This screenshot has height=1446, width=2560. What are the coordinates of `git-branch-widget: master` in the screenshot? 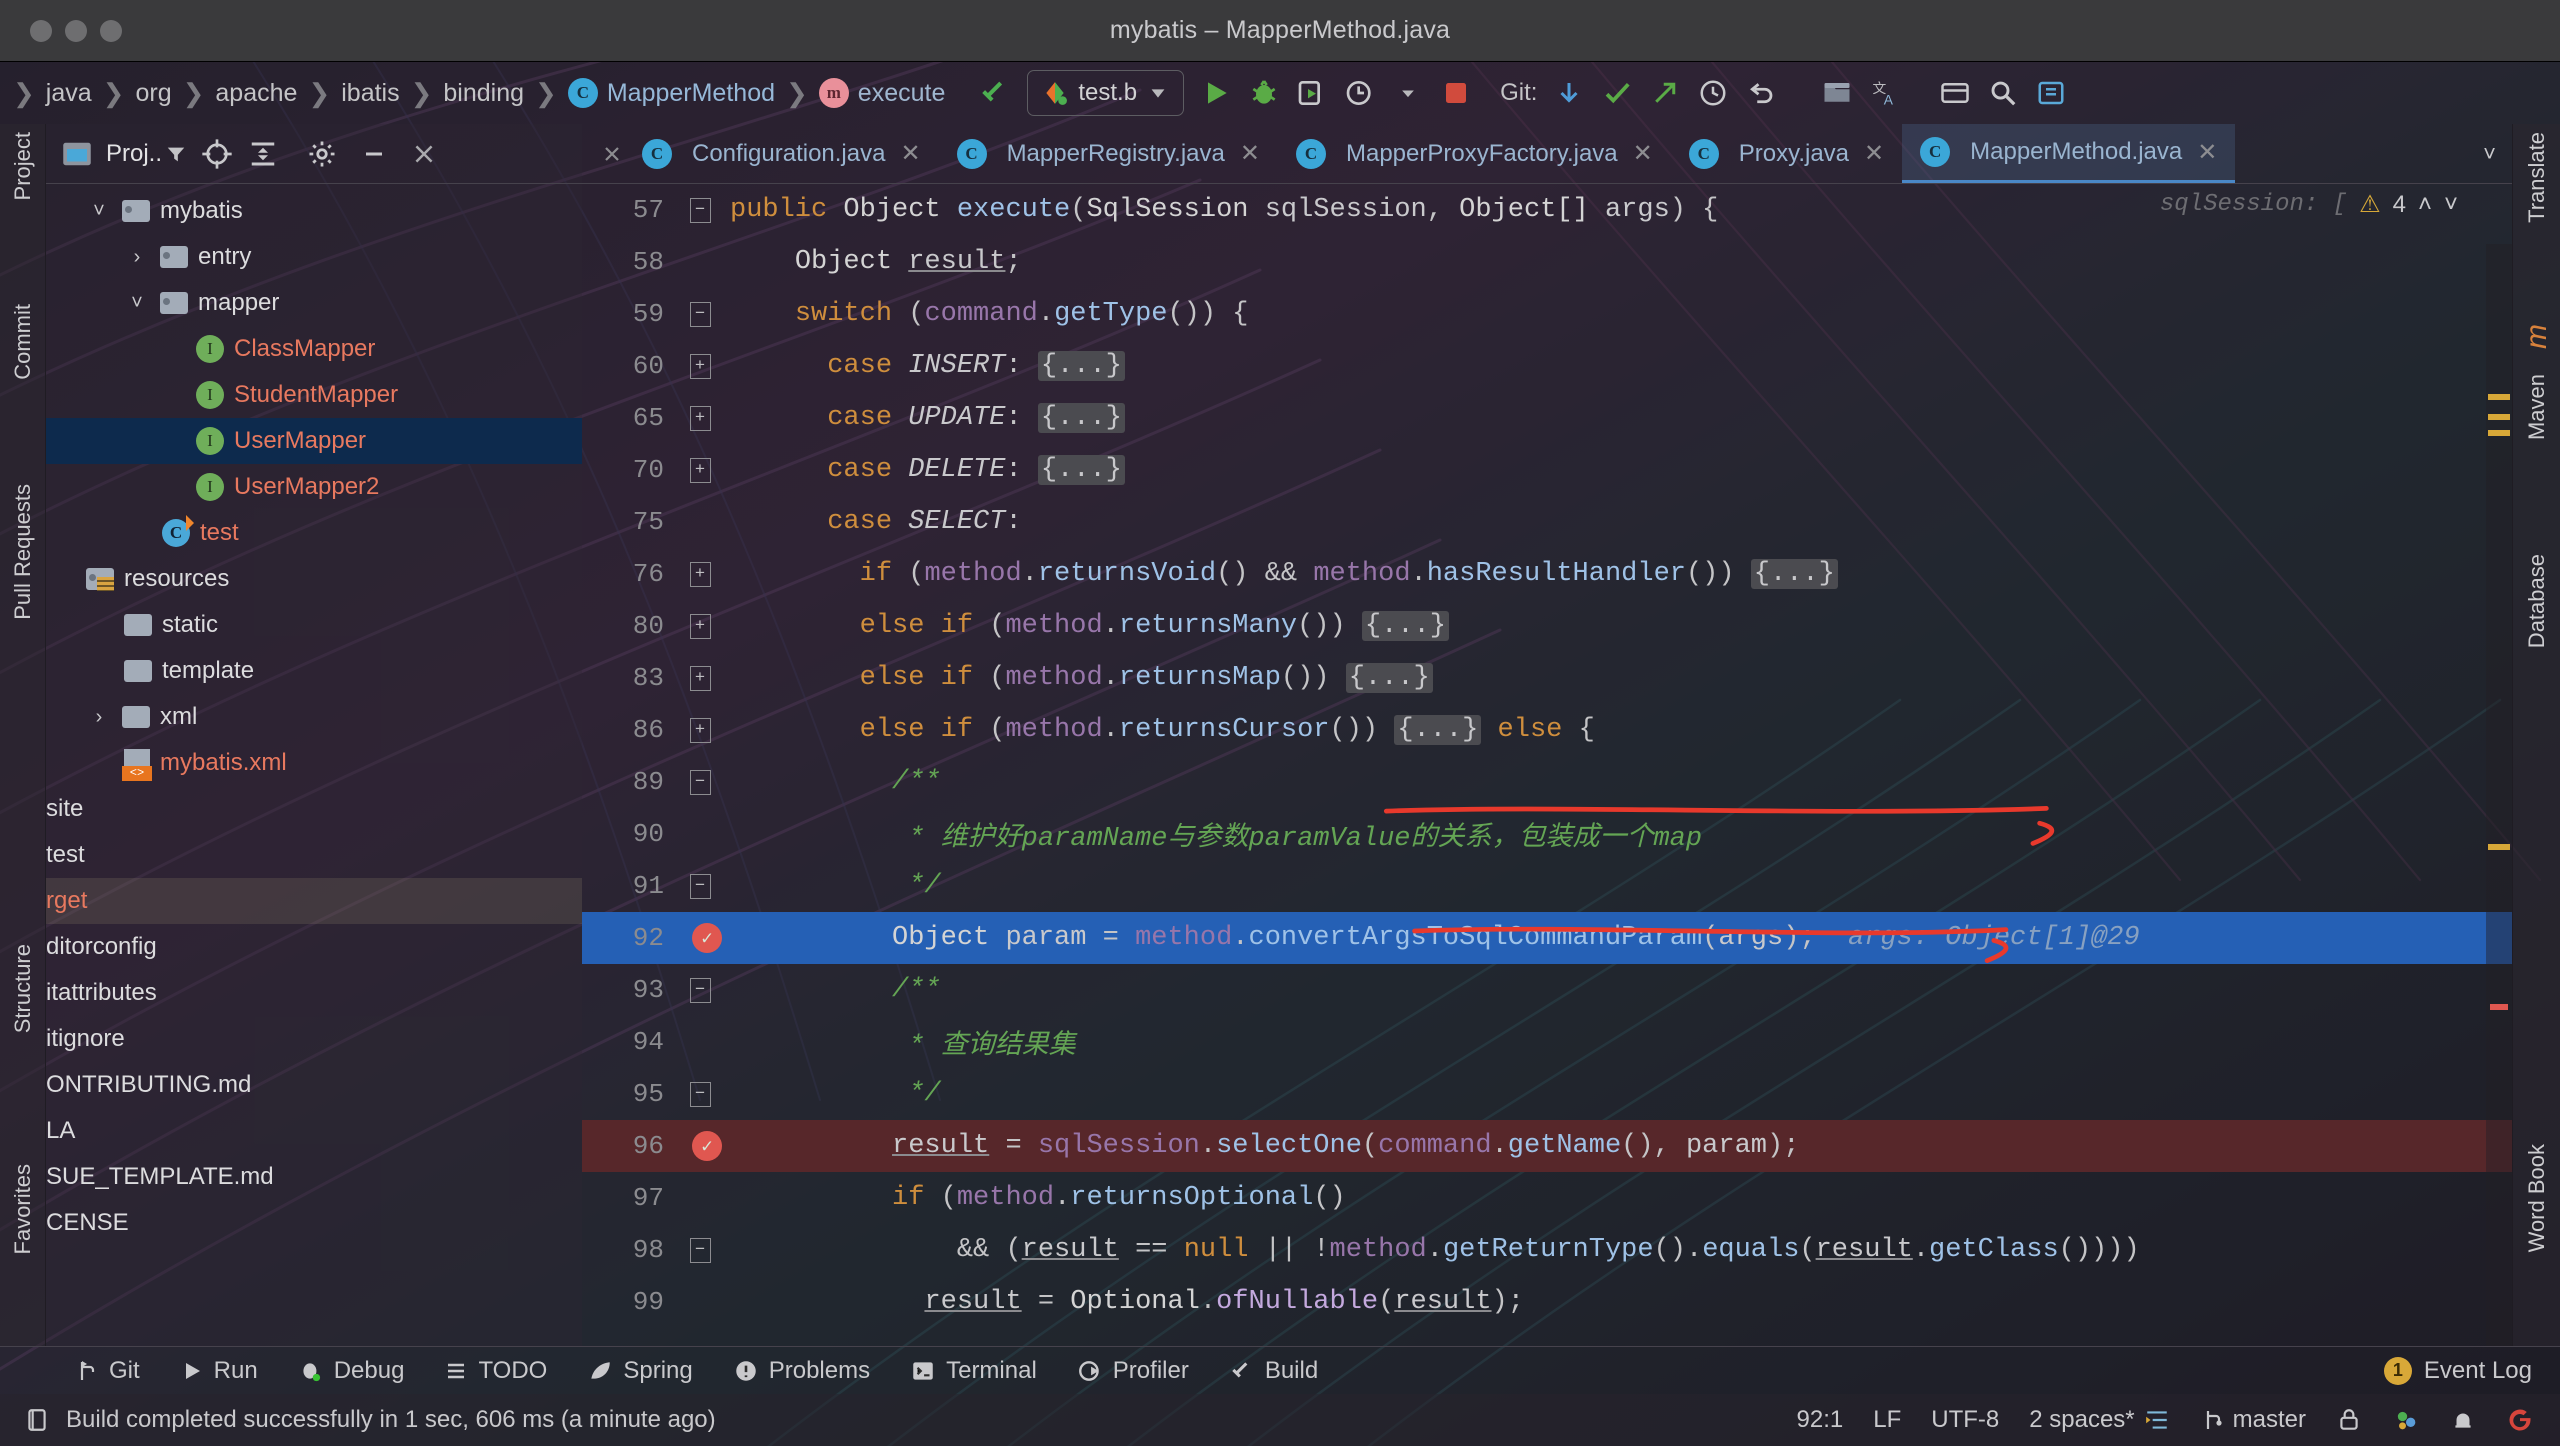 It's located at (2253, 1420).